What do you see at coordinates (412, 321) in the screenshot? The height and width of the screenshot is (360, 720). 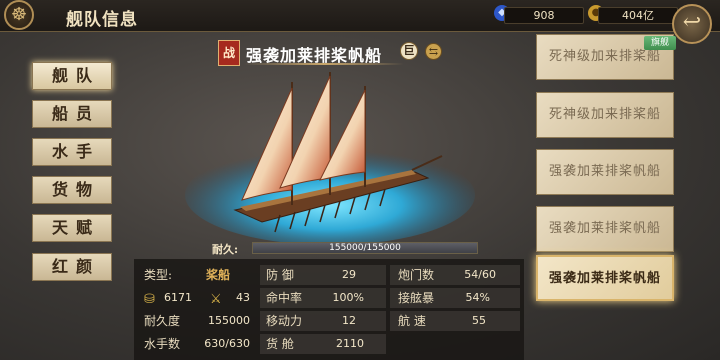 I see `stat-speed-label: 航 速` at bounding box center [412, 321].